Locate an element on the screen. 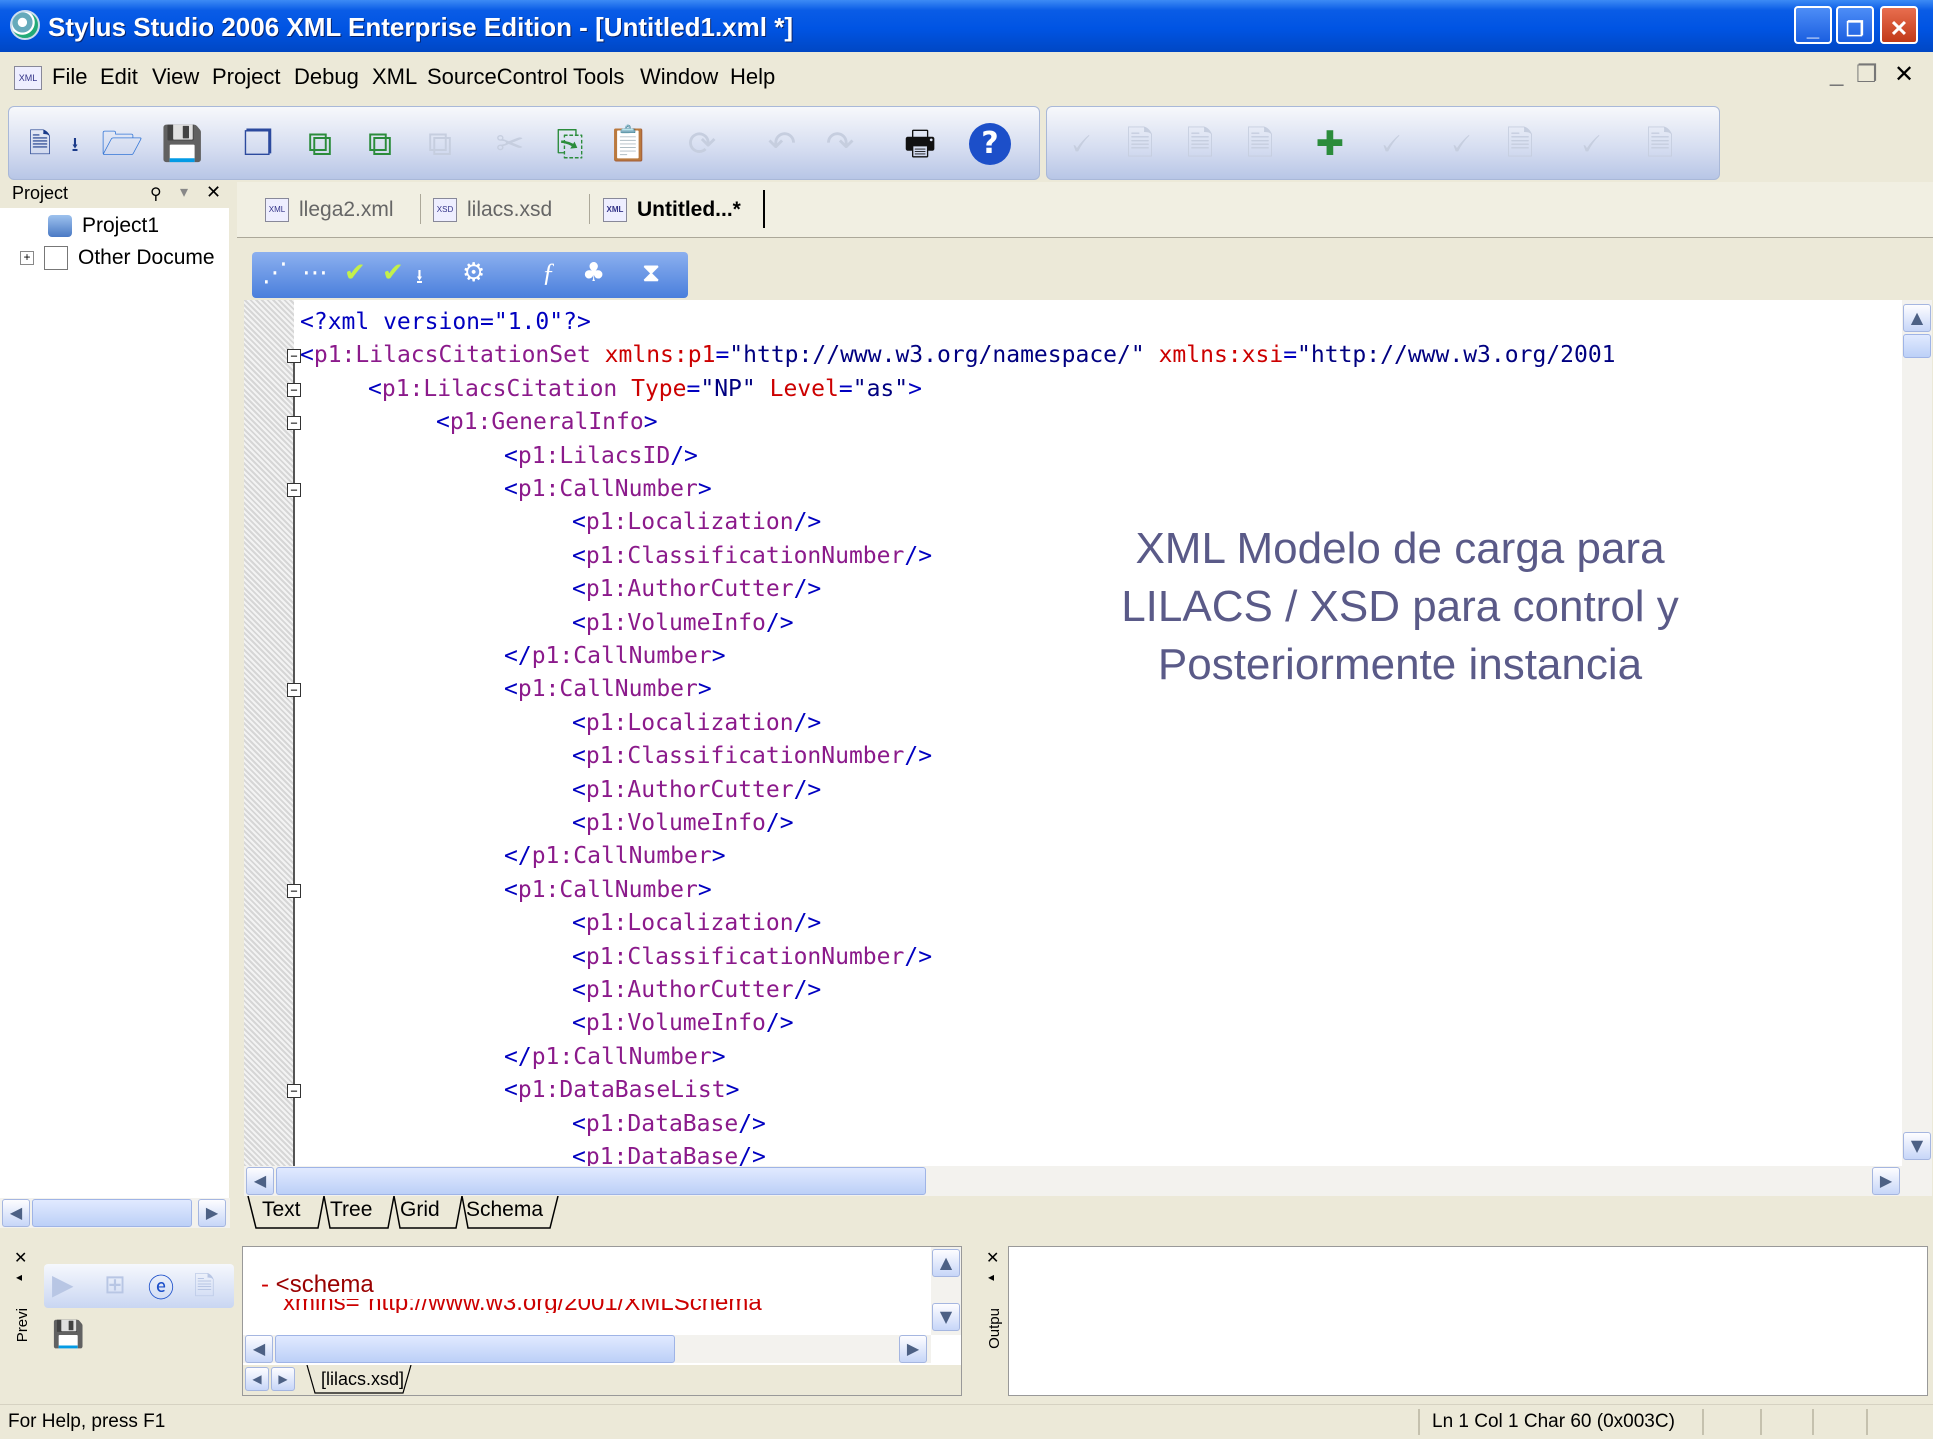  editor-hscrollbar: ◀ ▶ is located at coordinates (1088, 1181).